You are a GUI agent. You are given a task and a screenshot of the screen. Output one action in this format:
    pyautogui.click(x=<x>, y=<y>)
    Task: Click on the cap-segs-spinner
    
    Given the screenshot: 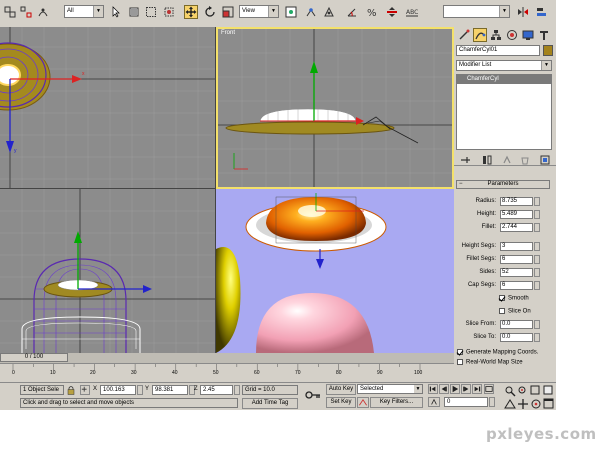 What is the action you would take?
    pyautogui.click(x=537, y=285)
    